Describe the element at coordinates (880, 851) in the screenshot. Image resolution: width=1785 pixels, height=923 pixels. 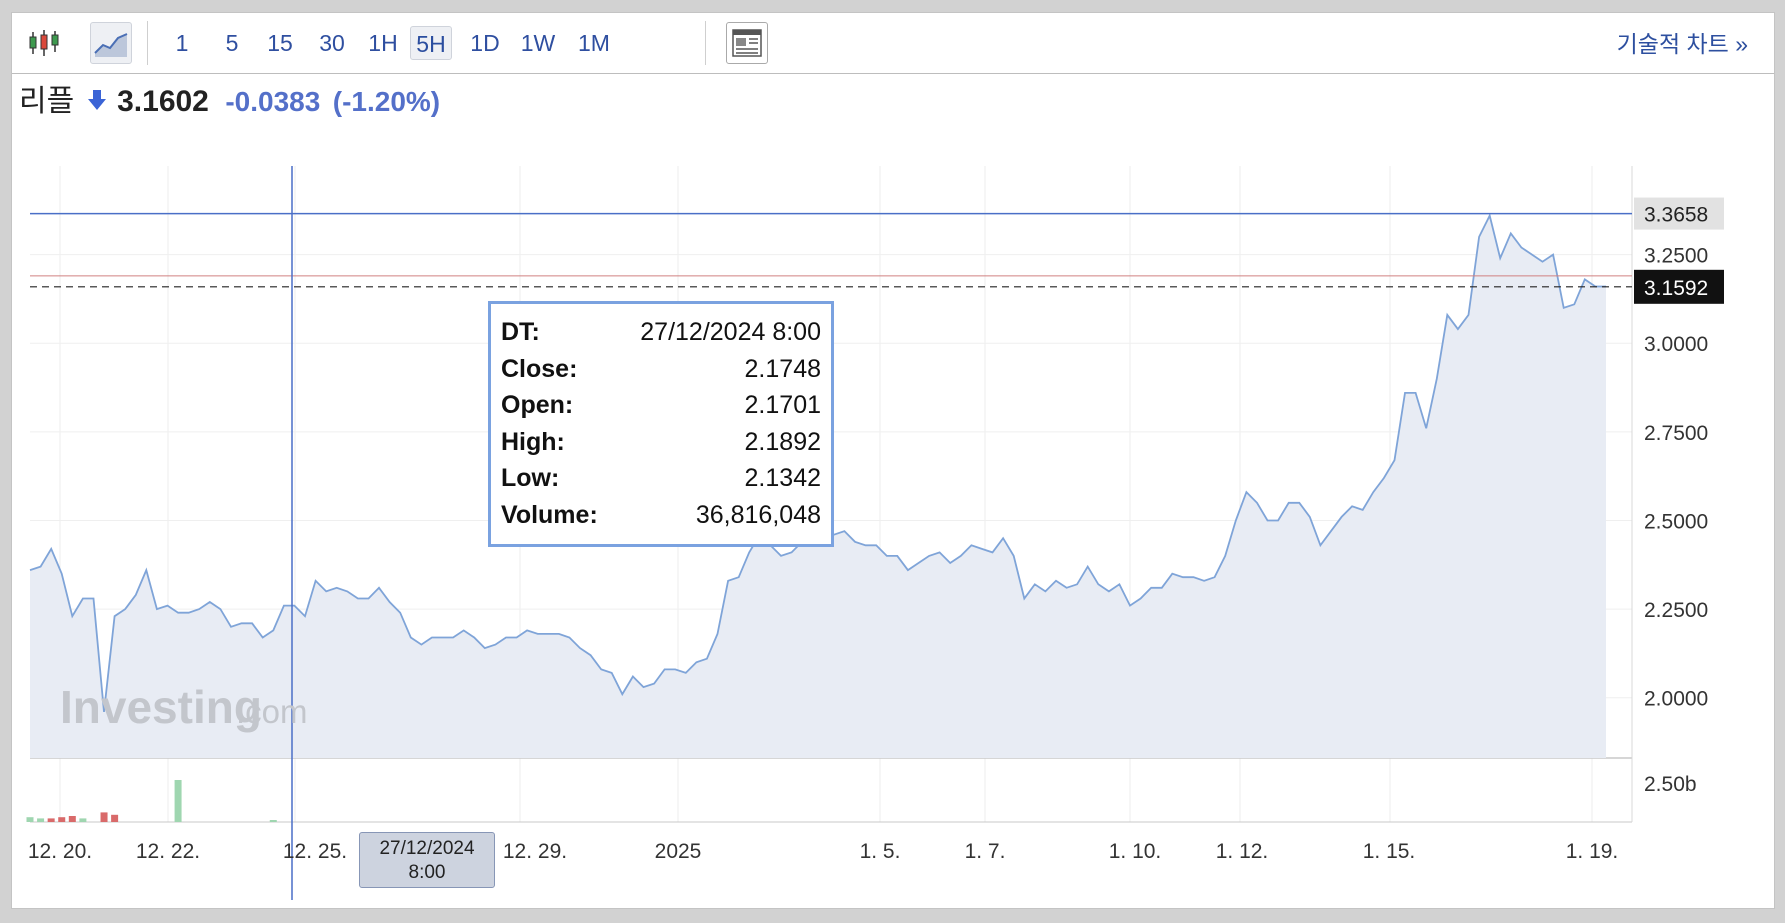
I see `x-axis-tick-label: 1. 5.` at that location.